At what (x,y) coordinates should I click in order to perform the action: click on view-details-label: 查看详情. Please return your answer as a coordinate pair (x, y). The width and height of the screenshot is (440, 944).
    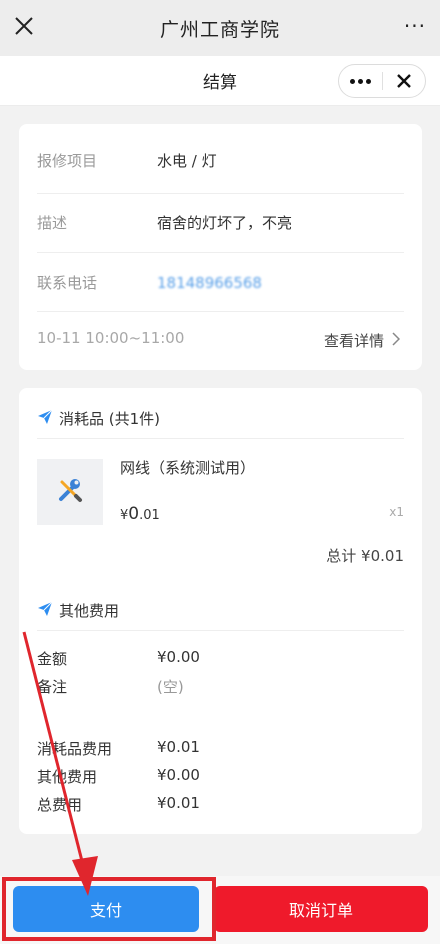
    Looking at the image, I should click on (353, 341).